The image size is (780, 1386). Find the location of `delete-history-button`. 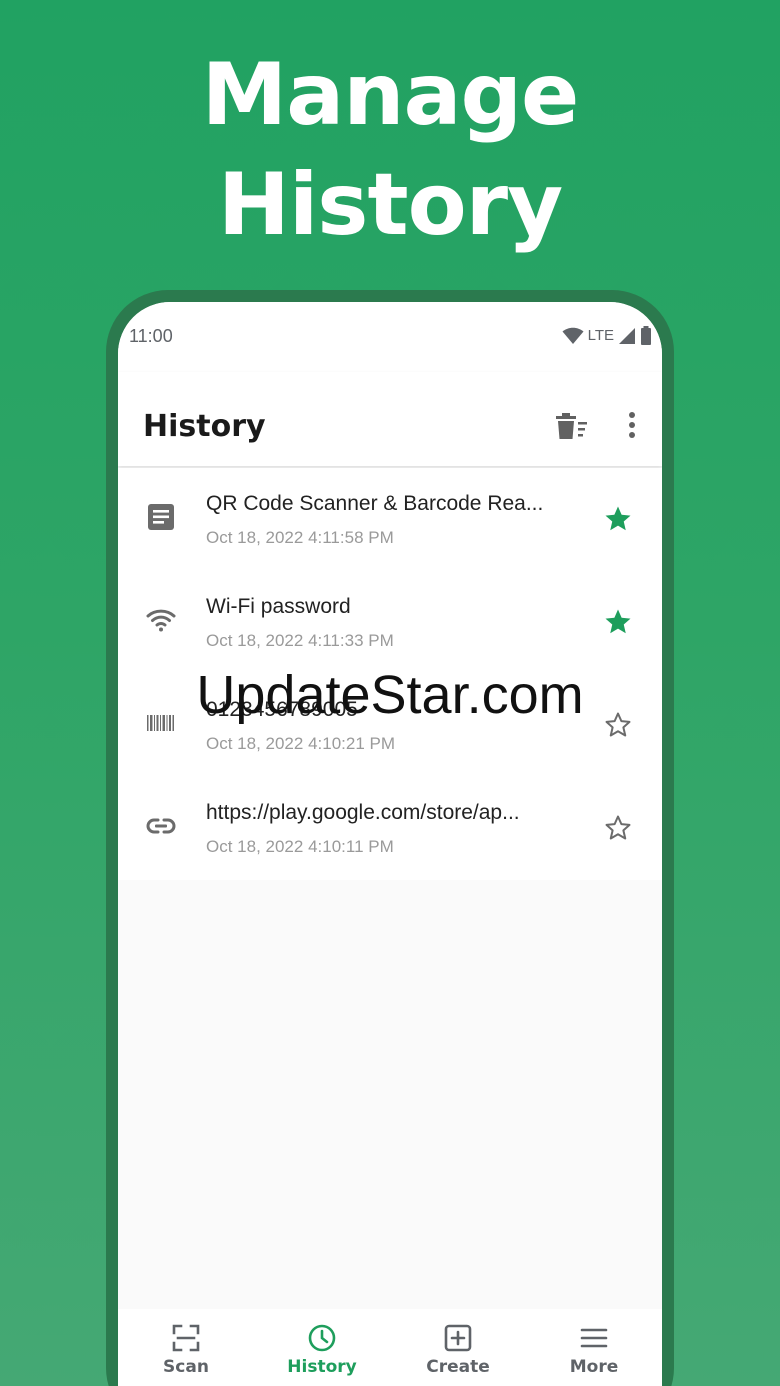

delete-history-button is located at coordinates (572, 427).